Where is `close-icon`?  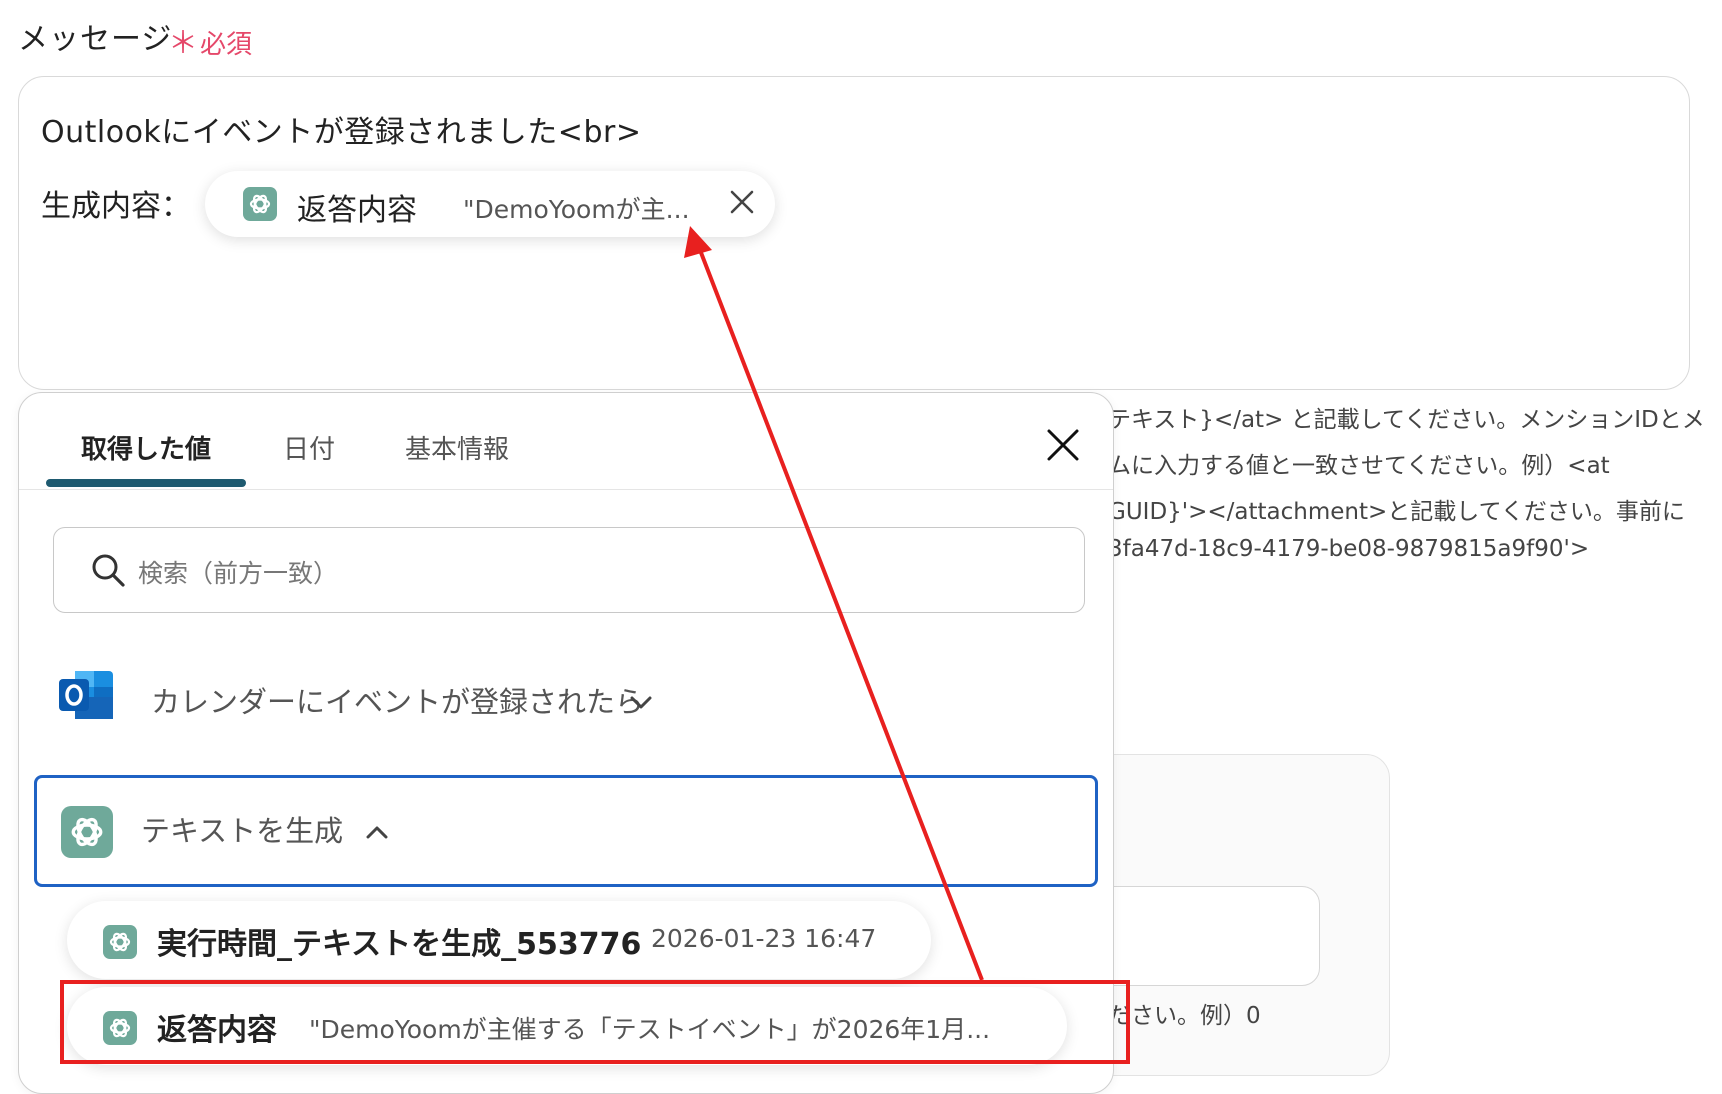 close-icon is located at coordinates (1063, 445).